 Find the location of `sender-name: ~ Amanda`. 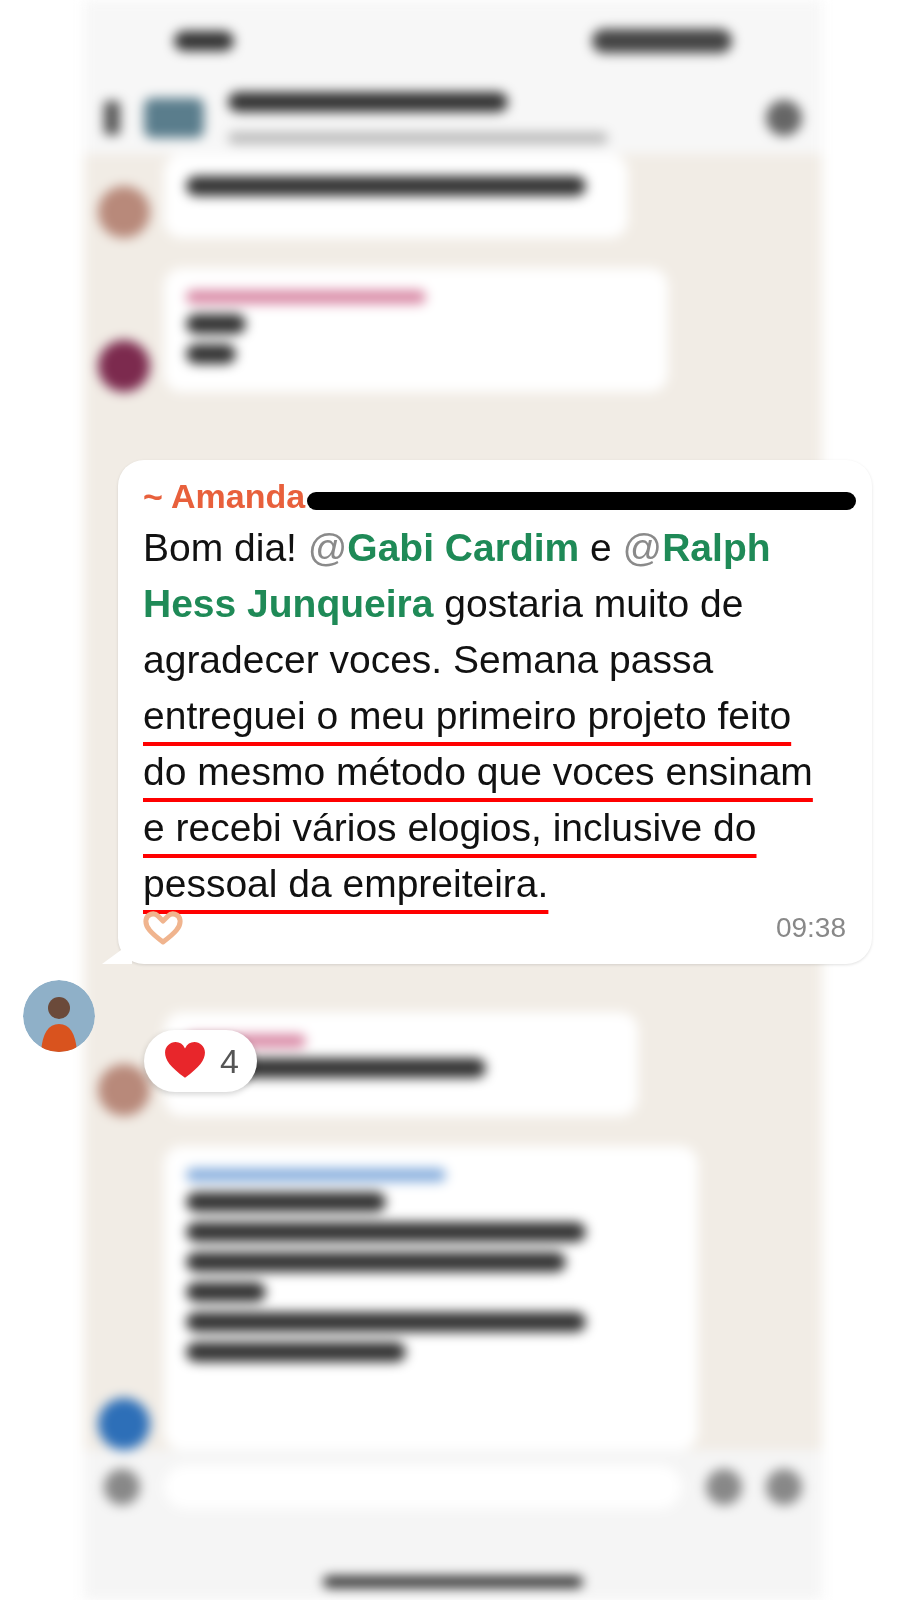

sender-name: ~ Amanda is located at coordinates (224, 496).